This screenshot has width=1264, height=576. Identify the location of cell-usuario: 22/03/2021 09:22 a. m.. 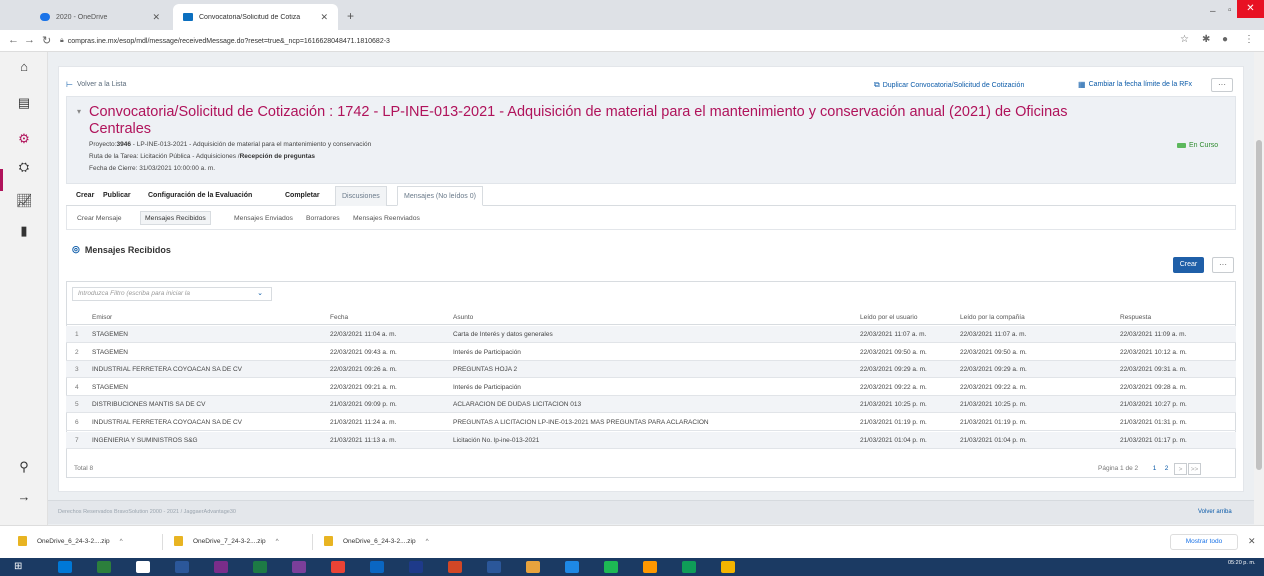
(893, 387).